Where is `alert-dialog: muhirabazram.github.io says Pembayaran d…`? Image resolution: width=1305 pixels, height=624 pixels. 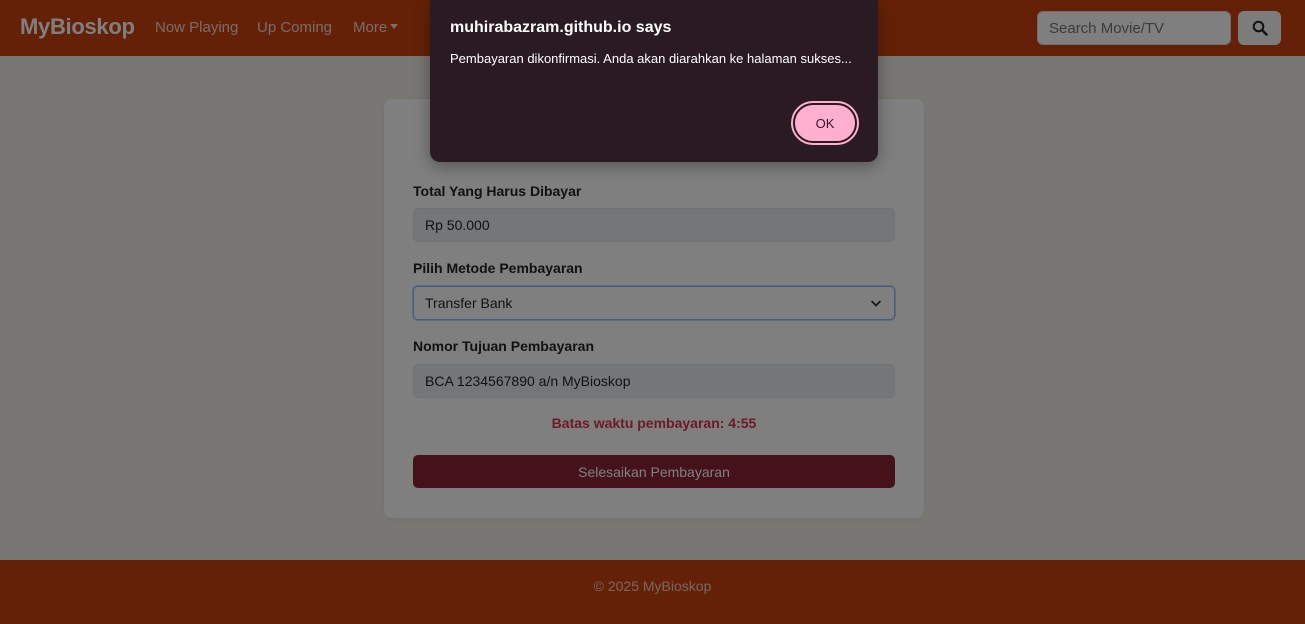
alert-dialog: muhirabazram.github.io says Pembayaran d… is located at coordinates (654, 81).